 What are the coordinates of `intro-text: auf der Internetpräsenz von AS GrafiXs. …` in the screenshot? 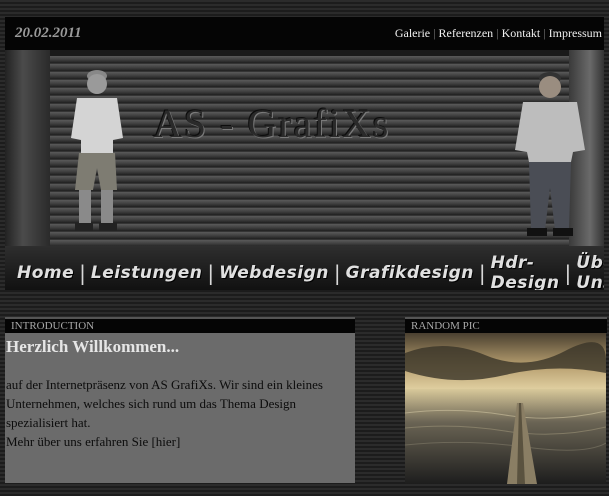 It's located at (176, 413).